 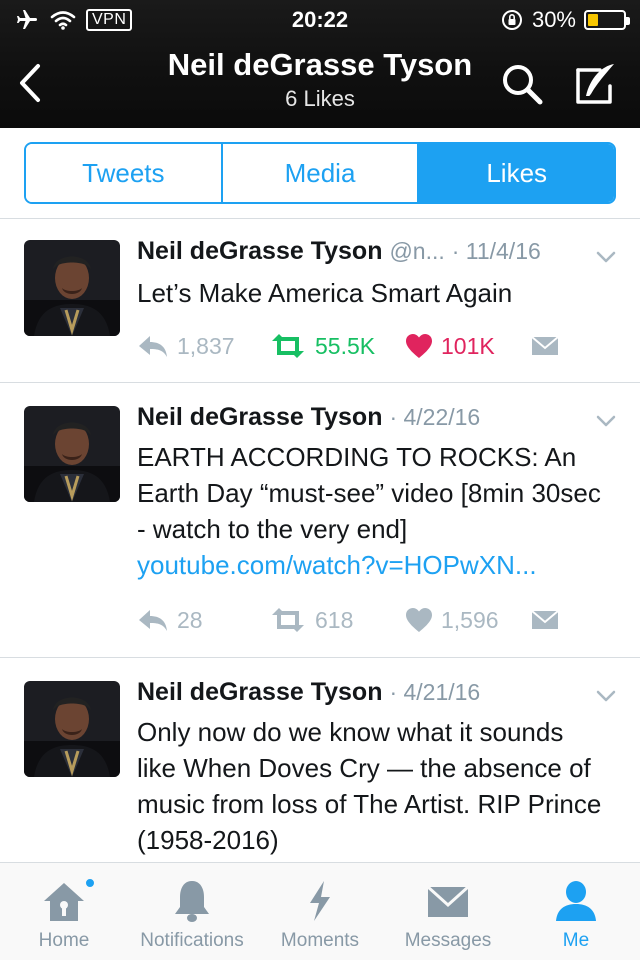 I want to click on retweet-button: 55.5K, so click(x=322, y=346).